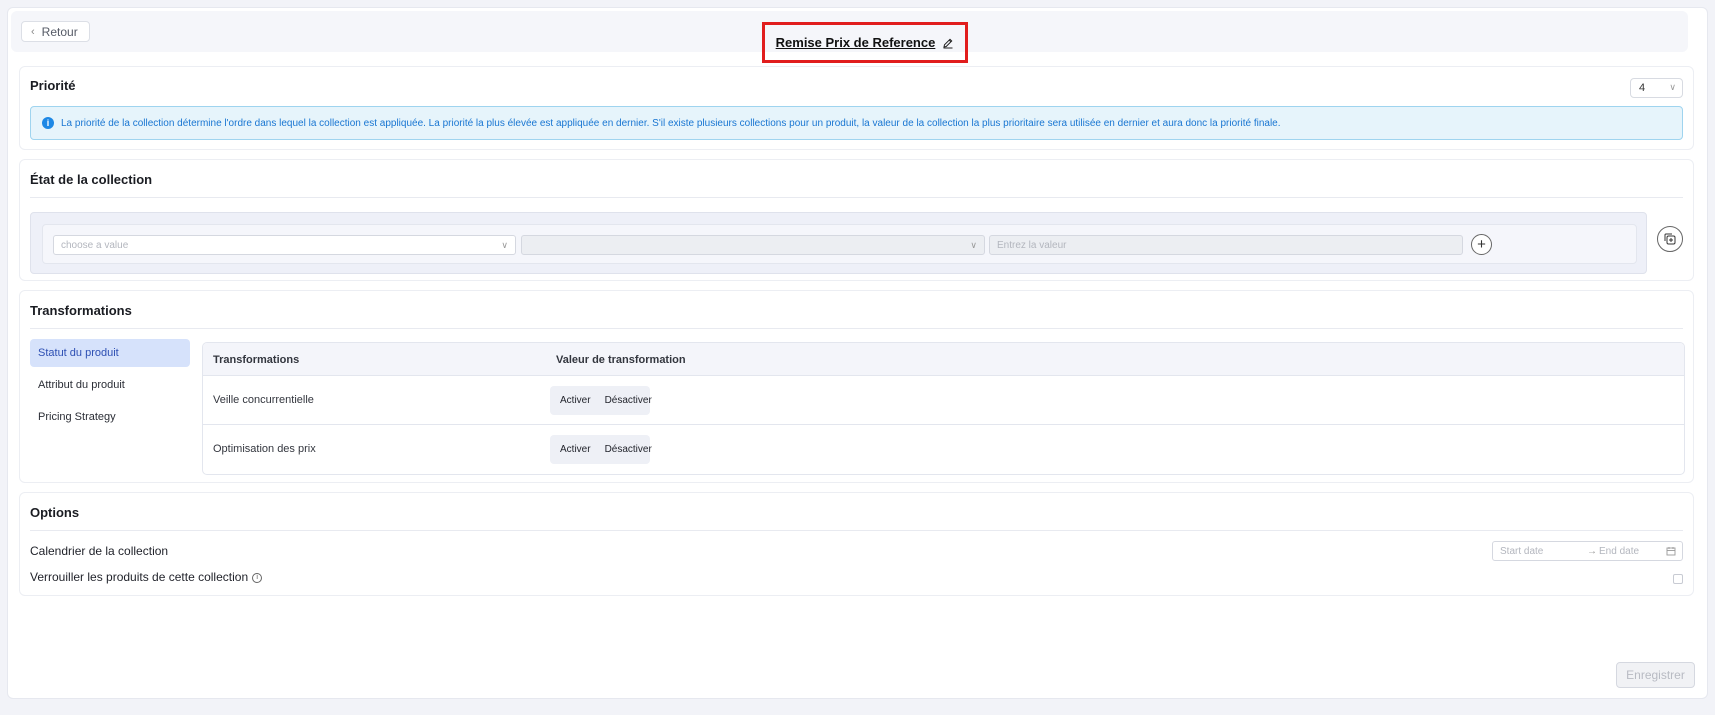  I want to click on title-highlight: Remise Prix de Reference, so click(865, 42).